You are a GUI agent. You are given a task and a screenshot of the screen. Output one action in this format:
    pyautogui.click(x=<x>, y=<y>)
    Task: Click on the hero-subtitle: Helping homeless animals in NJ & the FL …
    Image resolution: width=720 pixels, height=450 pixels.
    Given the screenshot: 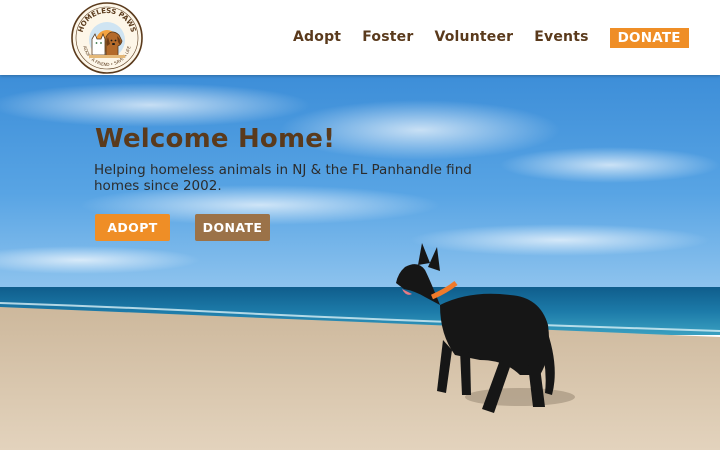 What is the action you would take?
    pyautogui.click(x=283, y=178)
    